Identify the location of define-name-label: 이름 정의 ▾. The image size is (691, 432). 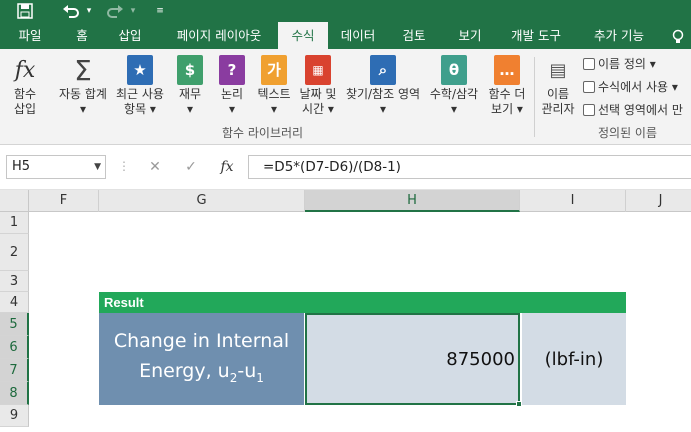
(627, 64).